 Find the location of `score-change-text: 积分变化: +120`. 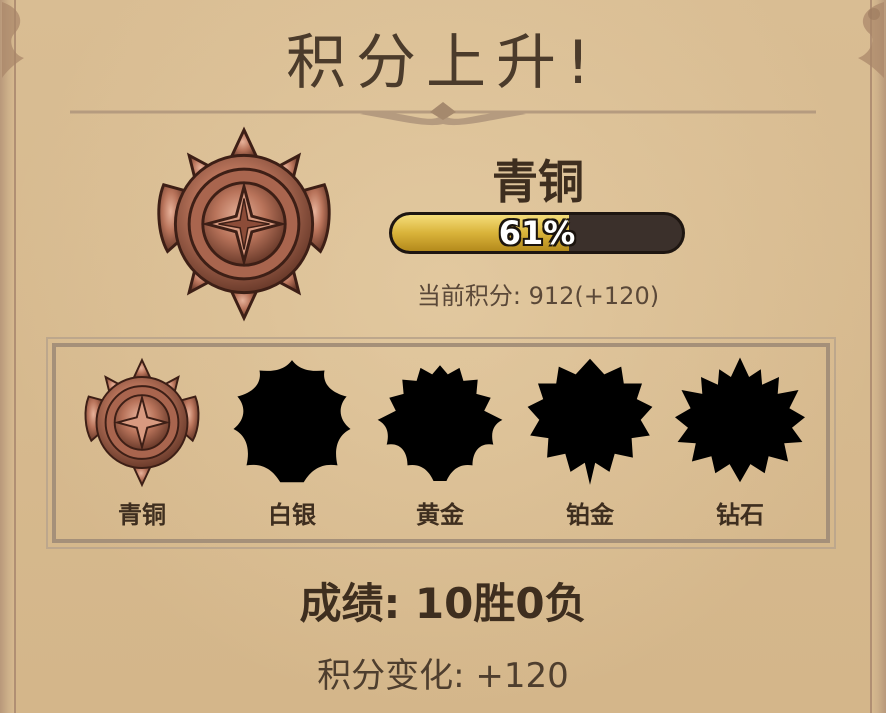

score-change-text: 积分变化: +120 is located at coordinates (443, 676).